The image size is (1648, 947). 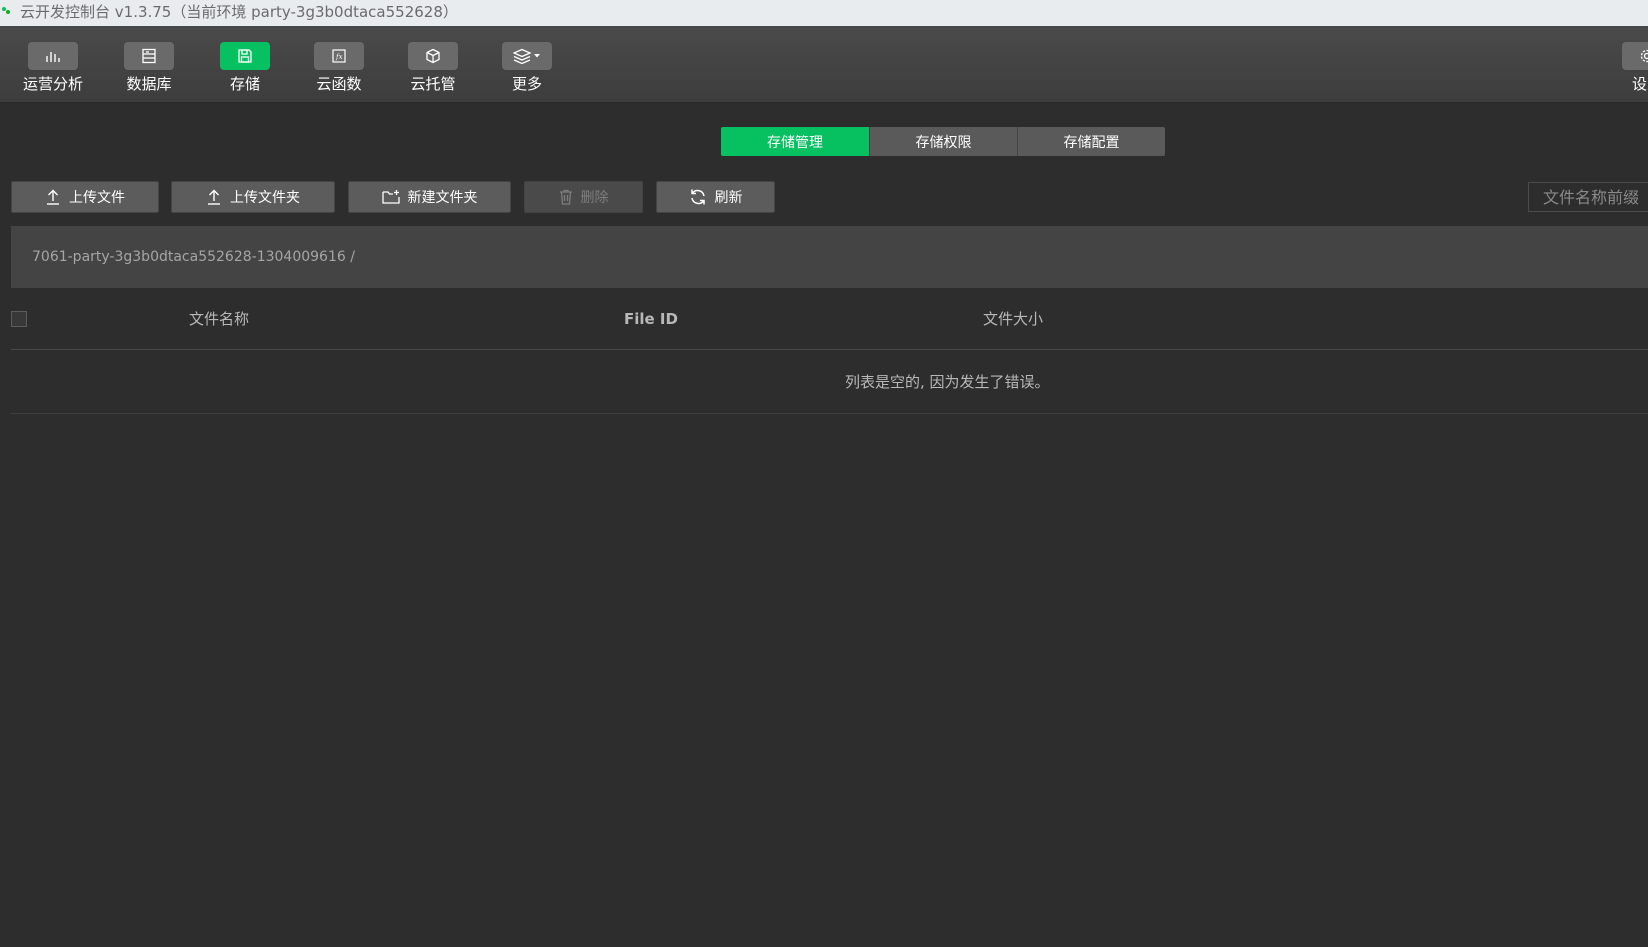 I want to click on upload-file-label: 上传文件, so click(x=97, y=198).